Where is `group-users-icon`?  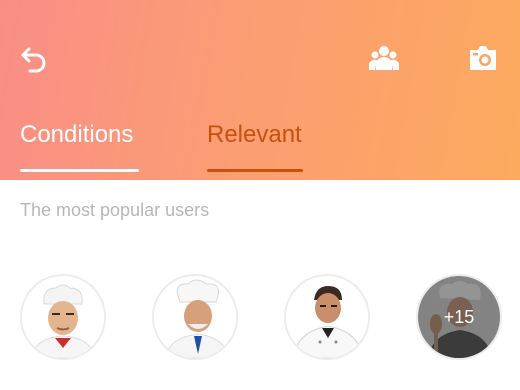
group-users-icon is located at coordinates (384, 58).